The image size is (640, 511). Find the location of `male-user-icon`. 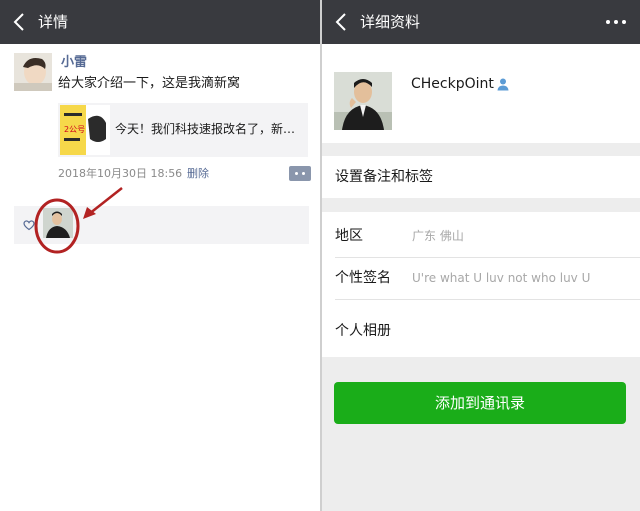

male-user-icon is located at coordinates (503, 84).